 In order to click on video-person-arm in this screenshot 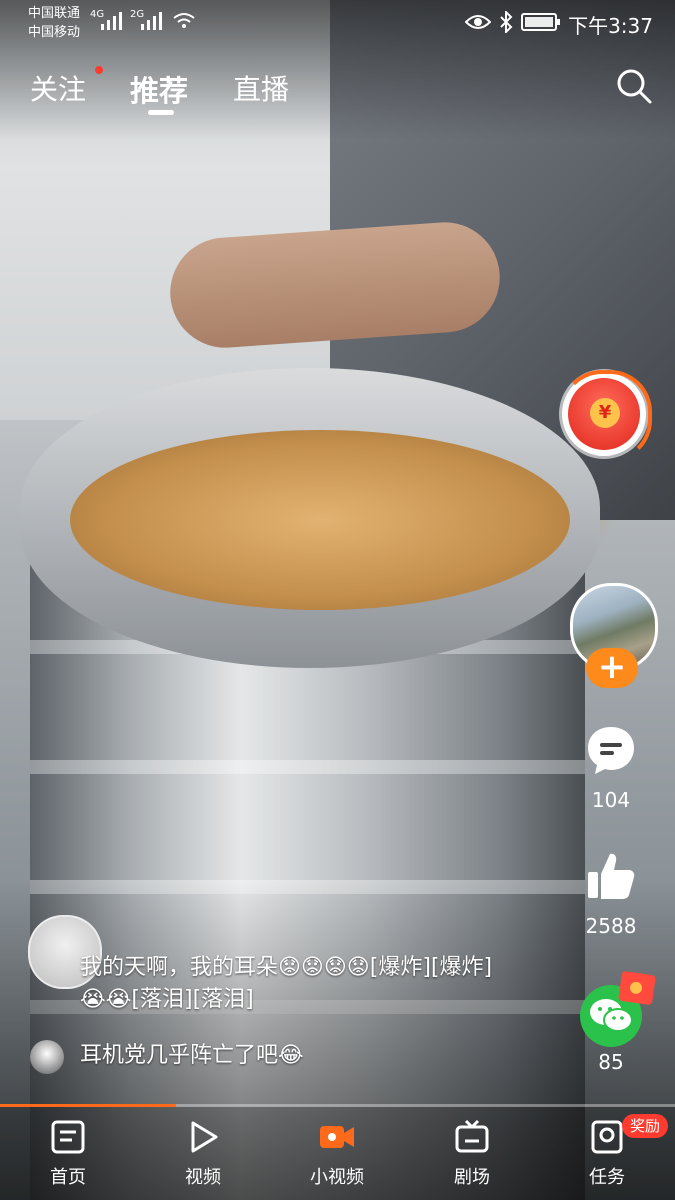, I will do `click(335, 285)`.